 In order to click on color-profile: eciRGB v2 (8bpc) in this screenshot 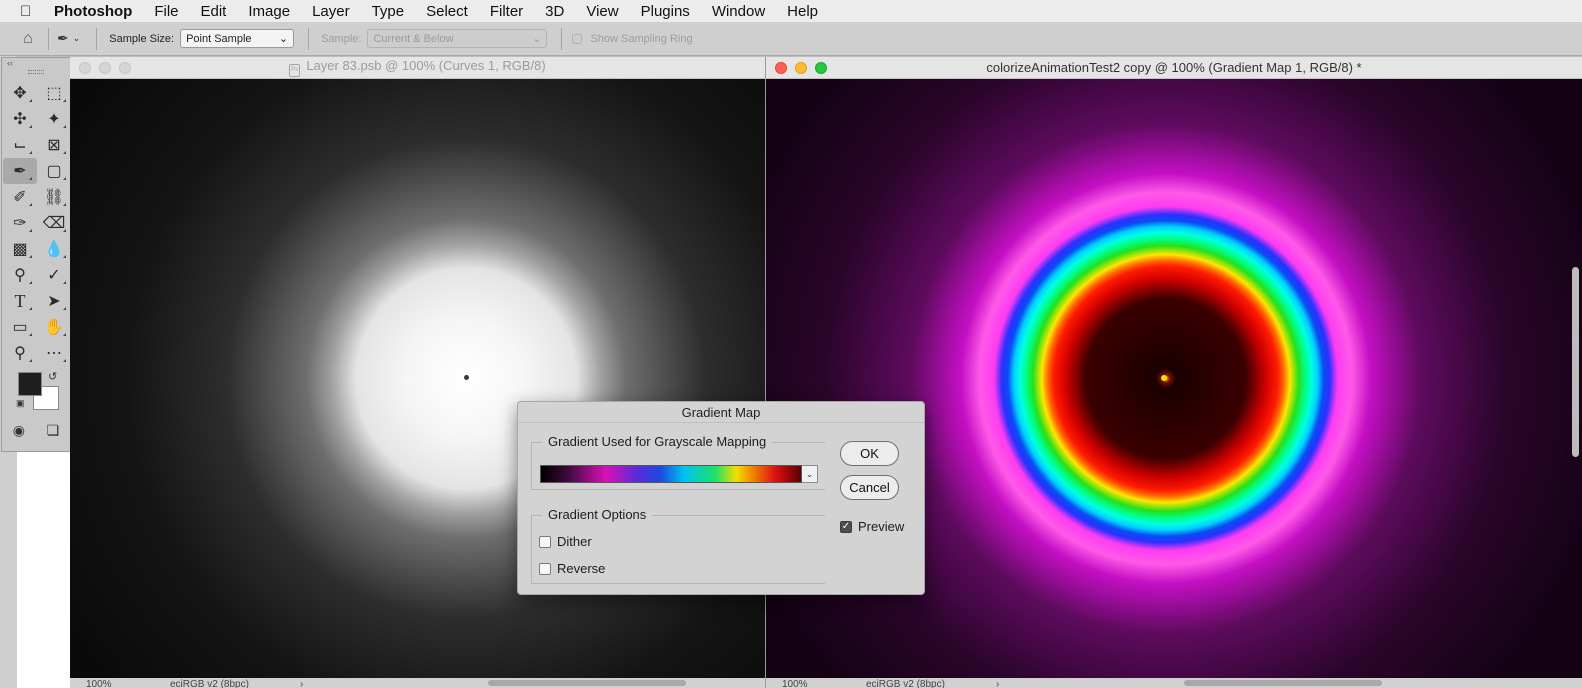, I will do `click(905, 683)`.